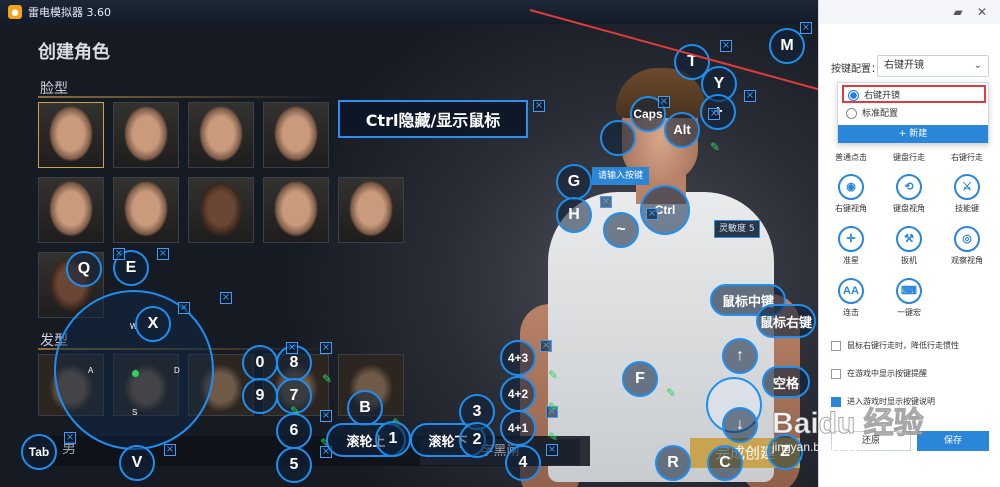 The height and width of the screenshot is (487, 1000). What do you see at coordinates (750, 96) in the screenshot?
I see `key-y-delete-icon: ×` at bounding box center [750, 96].